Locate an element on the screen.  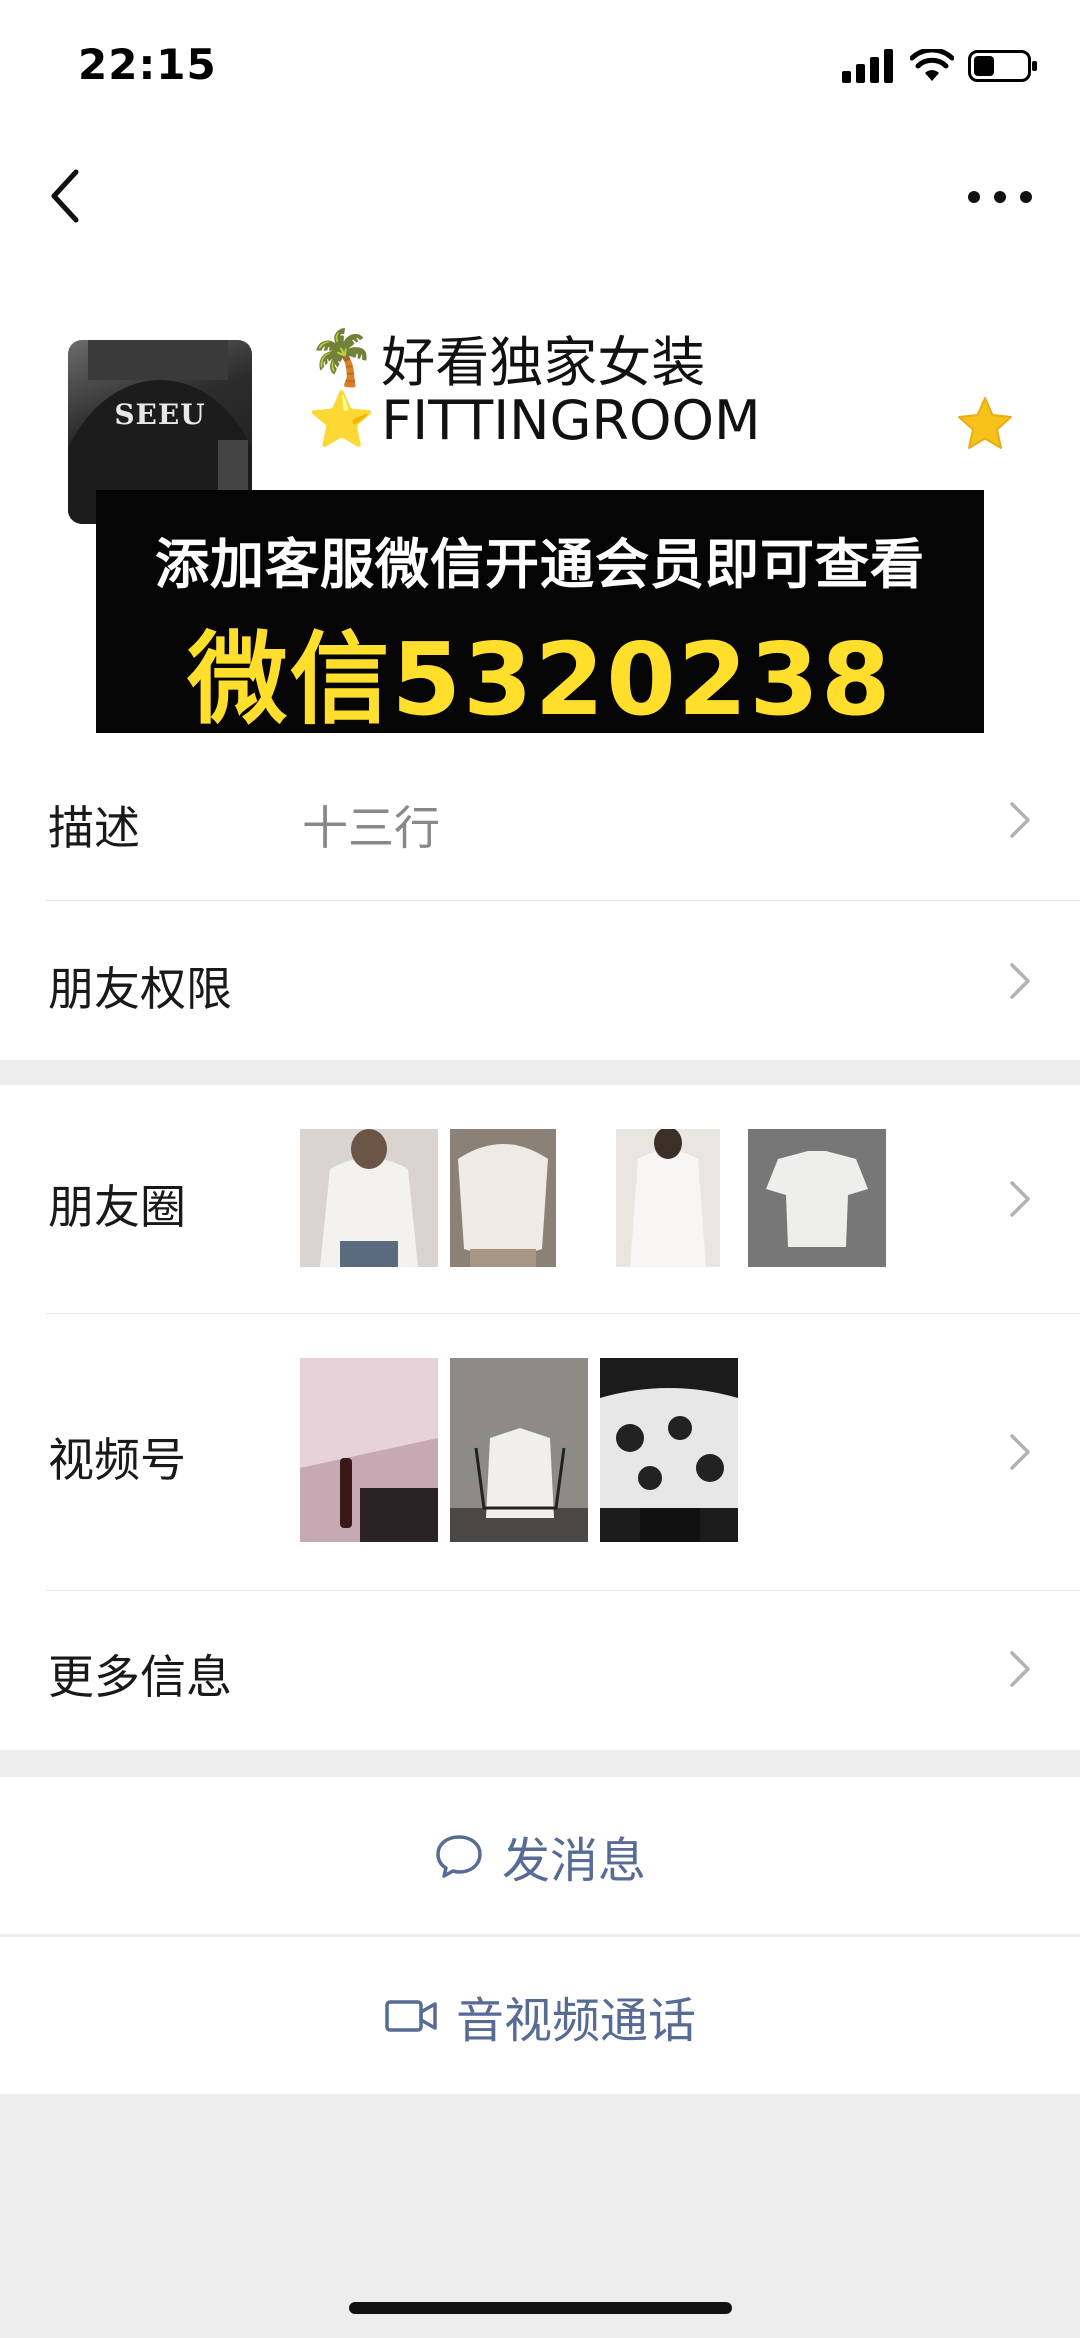
star-emoji: ⭐ is located at coordinates (342, 419).